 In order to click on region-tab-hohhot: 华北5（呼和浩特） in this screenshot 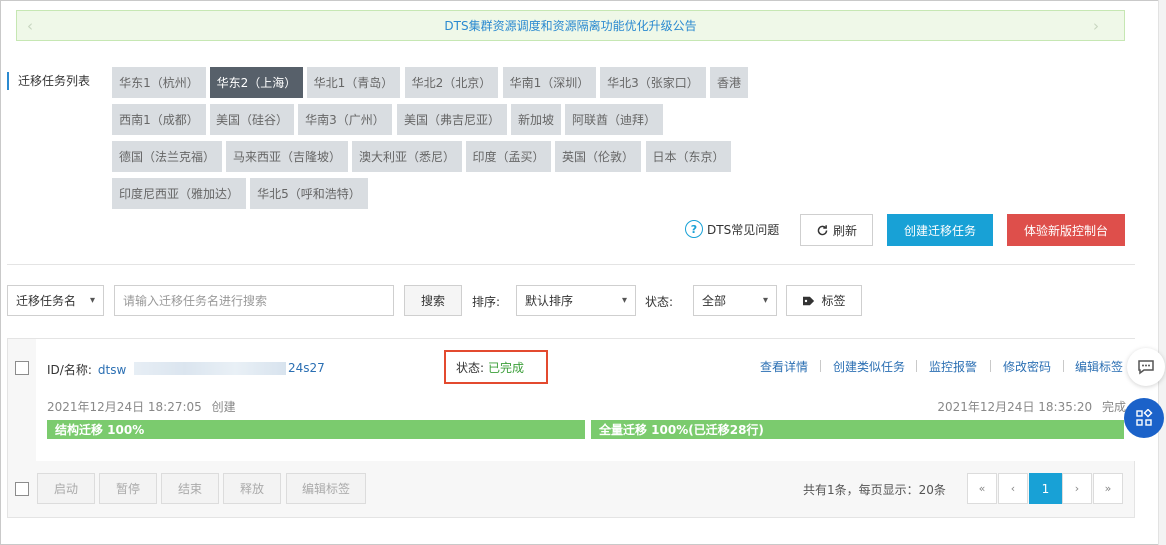, I will do `click(309, 193)`.